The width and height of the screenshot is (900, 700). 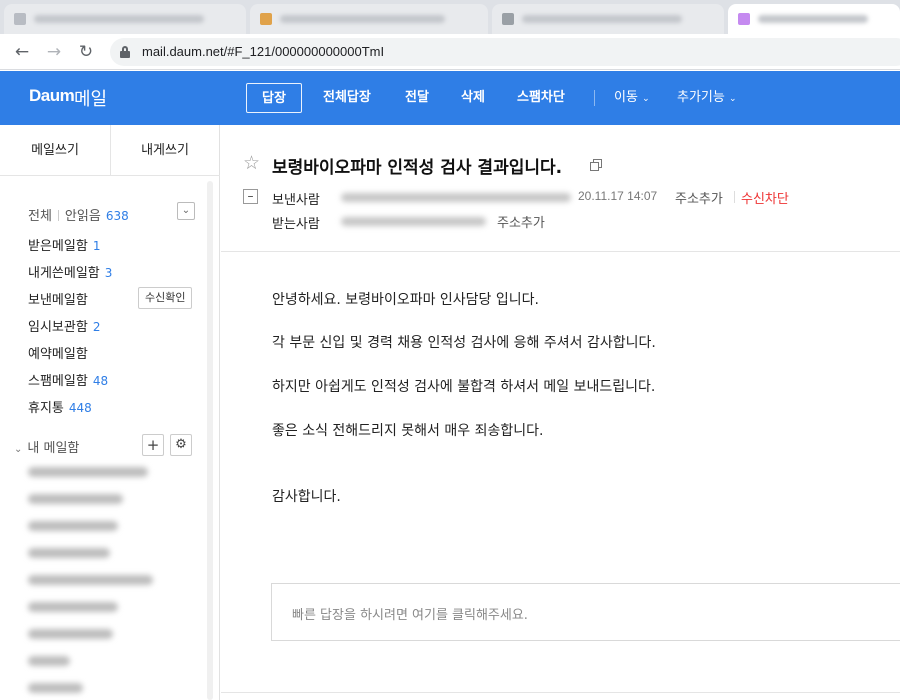 I want to click on compose-buttons: 메일쓰기 내게쓰기, so click(x=110, y=150).